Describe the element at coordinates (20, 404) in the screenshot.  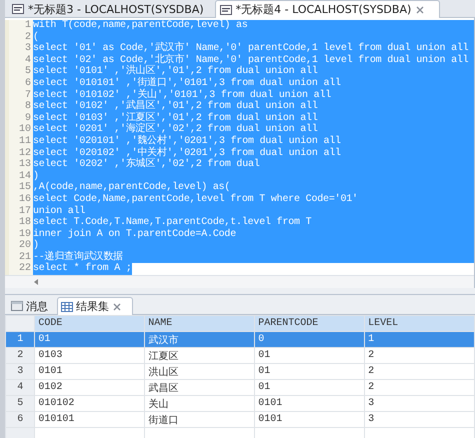
I see `row-number: 5` at that location.